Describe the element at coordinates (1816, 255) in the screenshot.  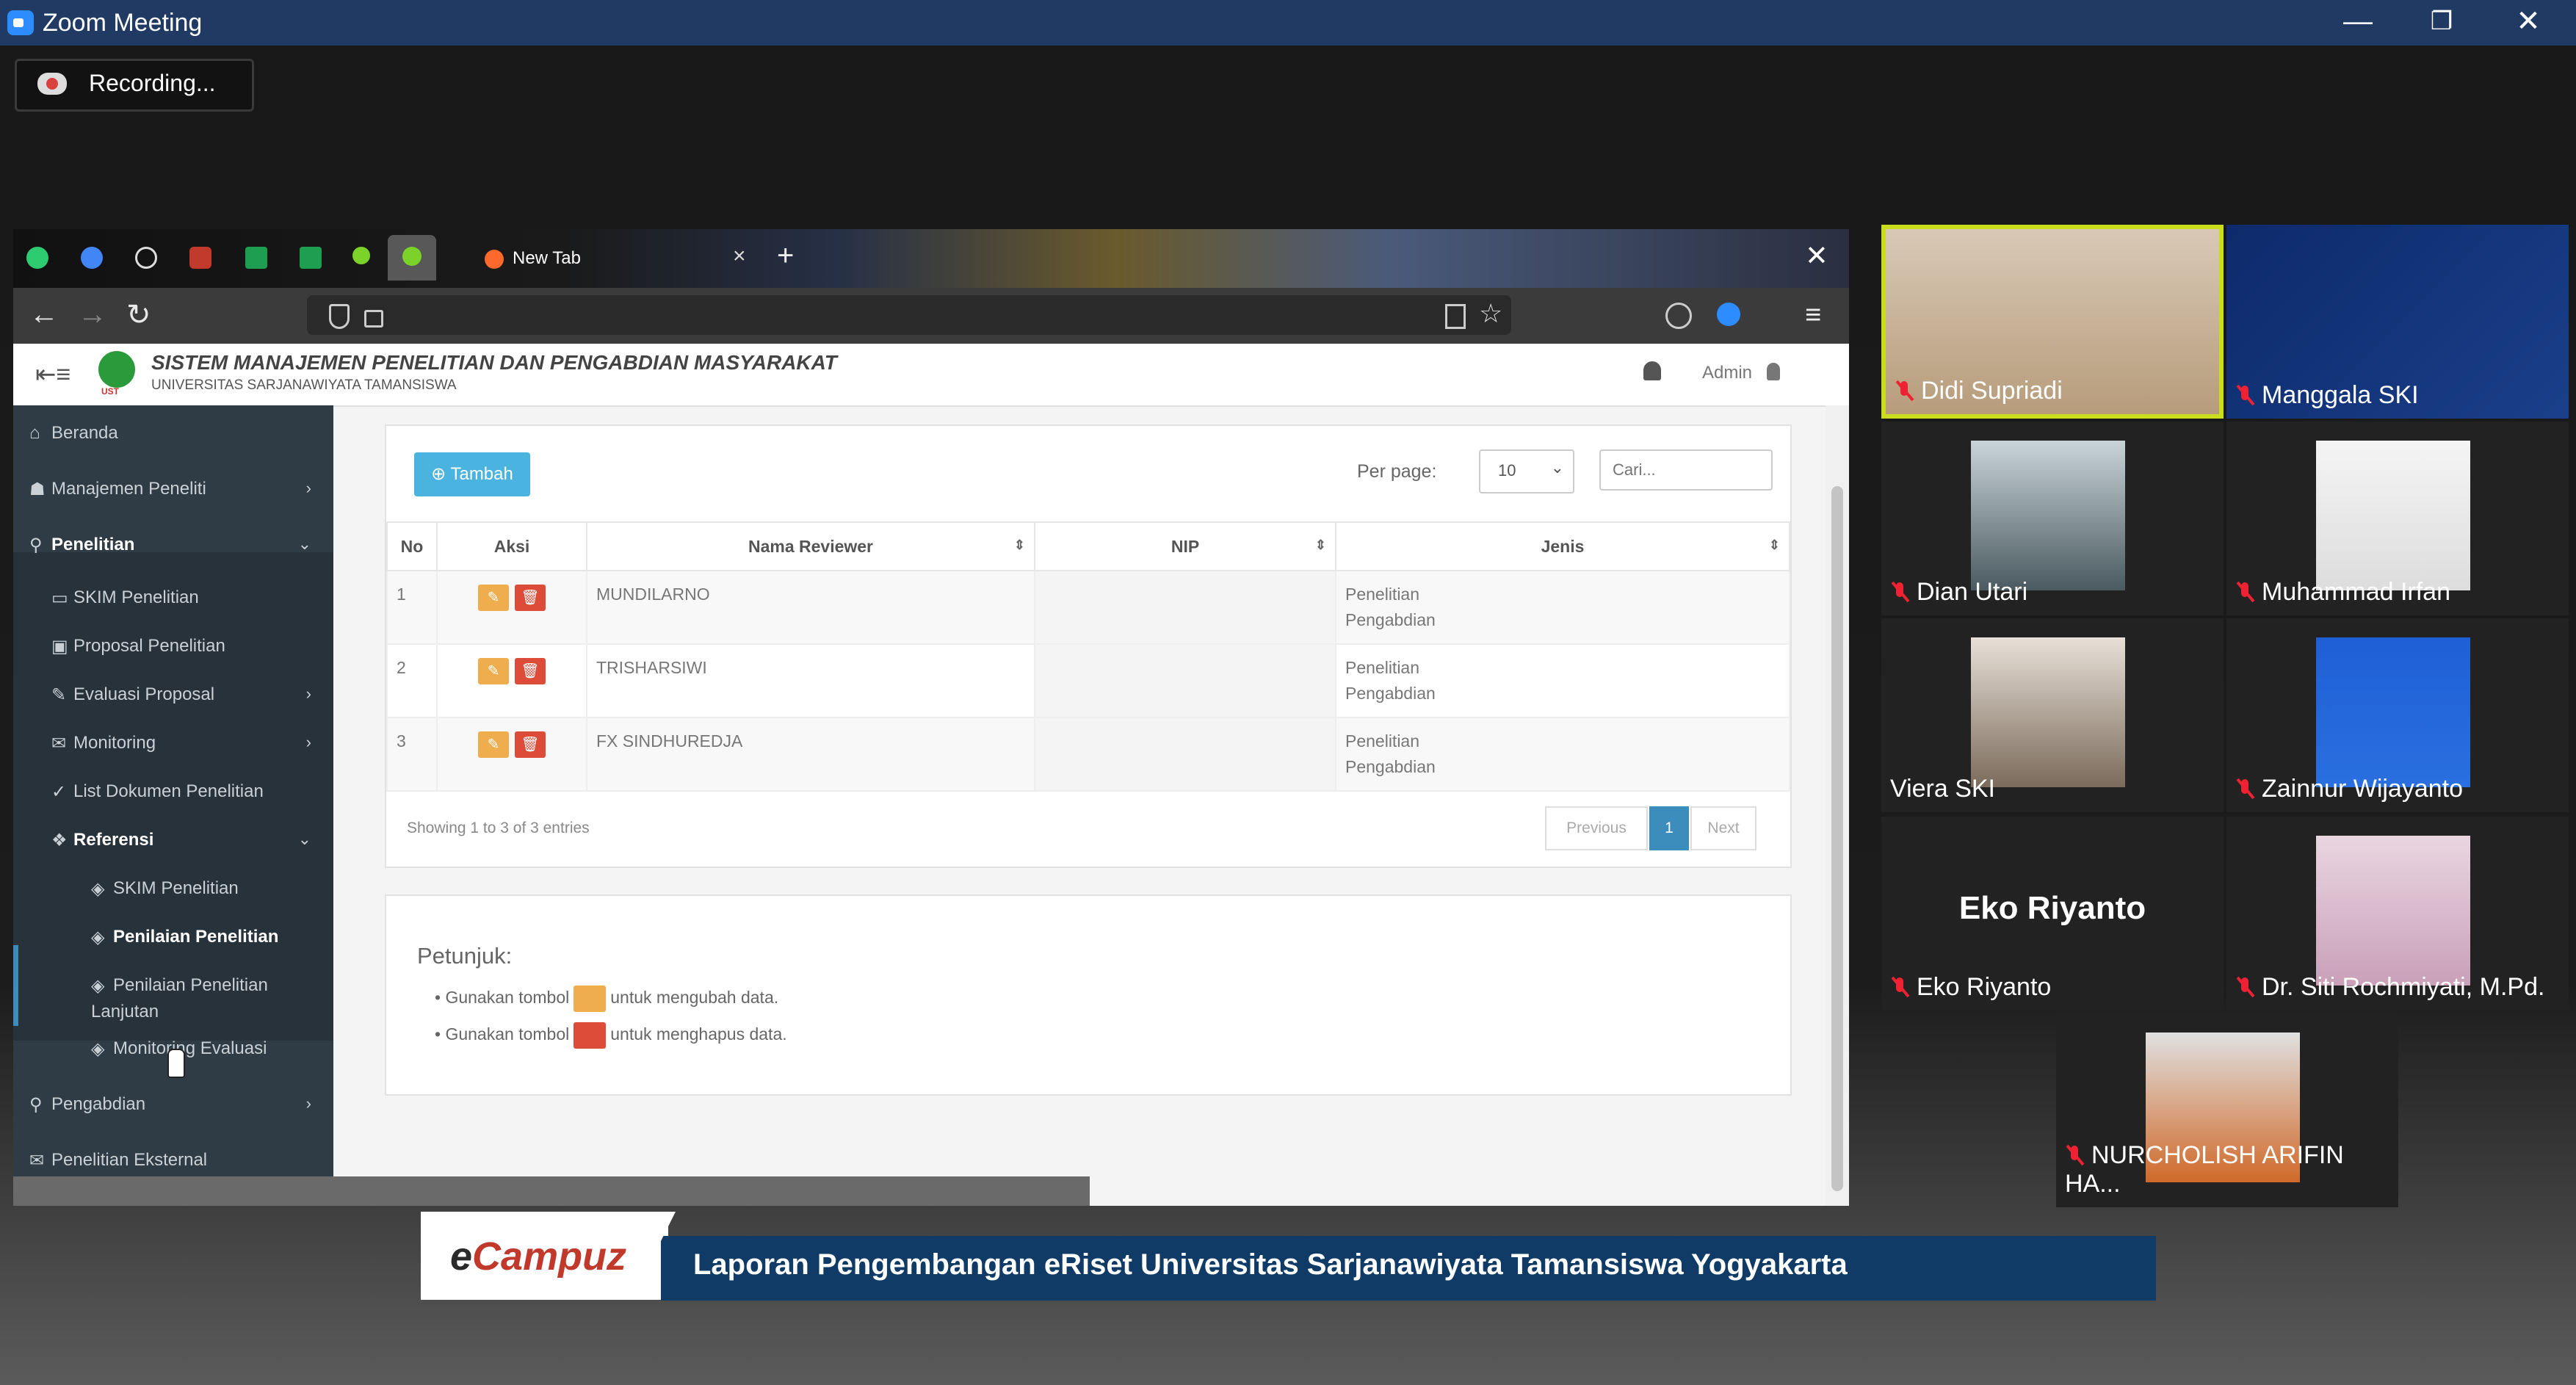
I see `browser-close-button: ✕` at that location.